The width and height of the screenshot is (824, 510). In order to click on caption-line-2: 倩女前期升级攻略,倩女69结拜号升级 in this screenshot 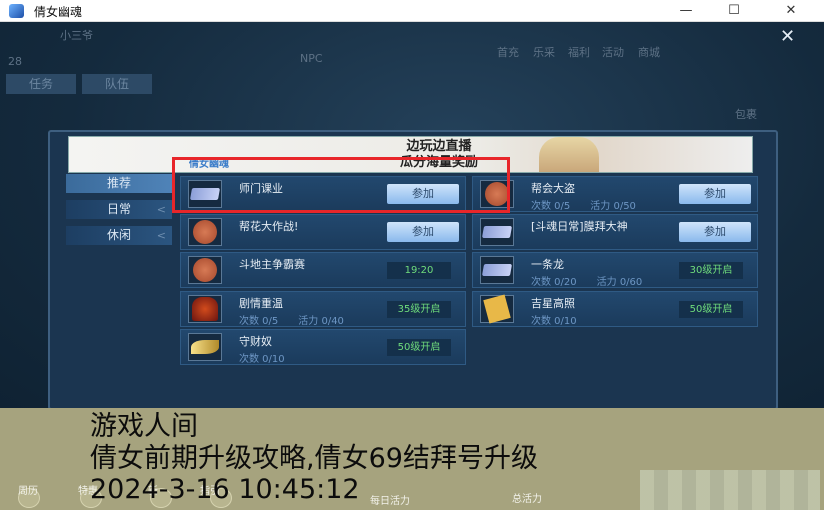, I will do `click(314, 458)`.